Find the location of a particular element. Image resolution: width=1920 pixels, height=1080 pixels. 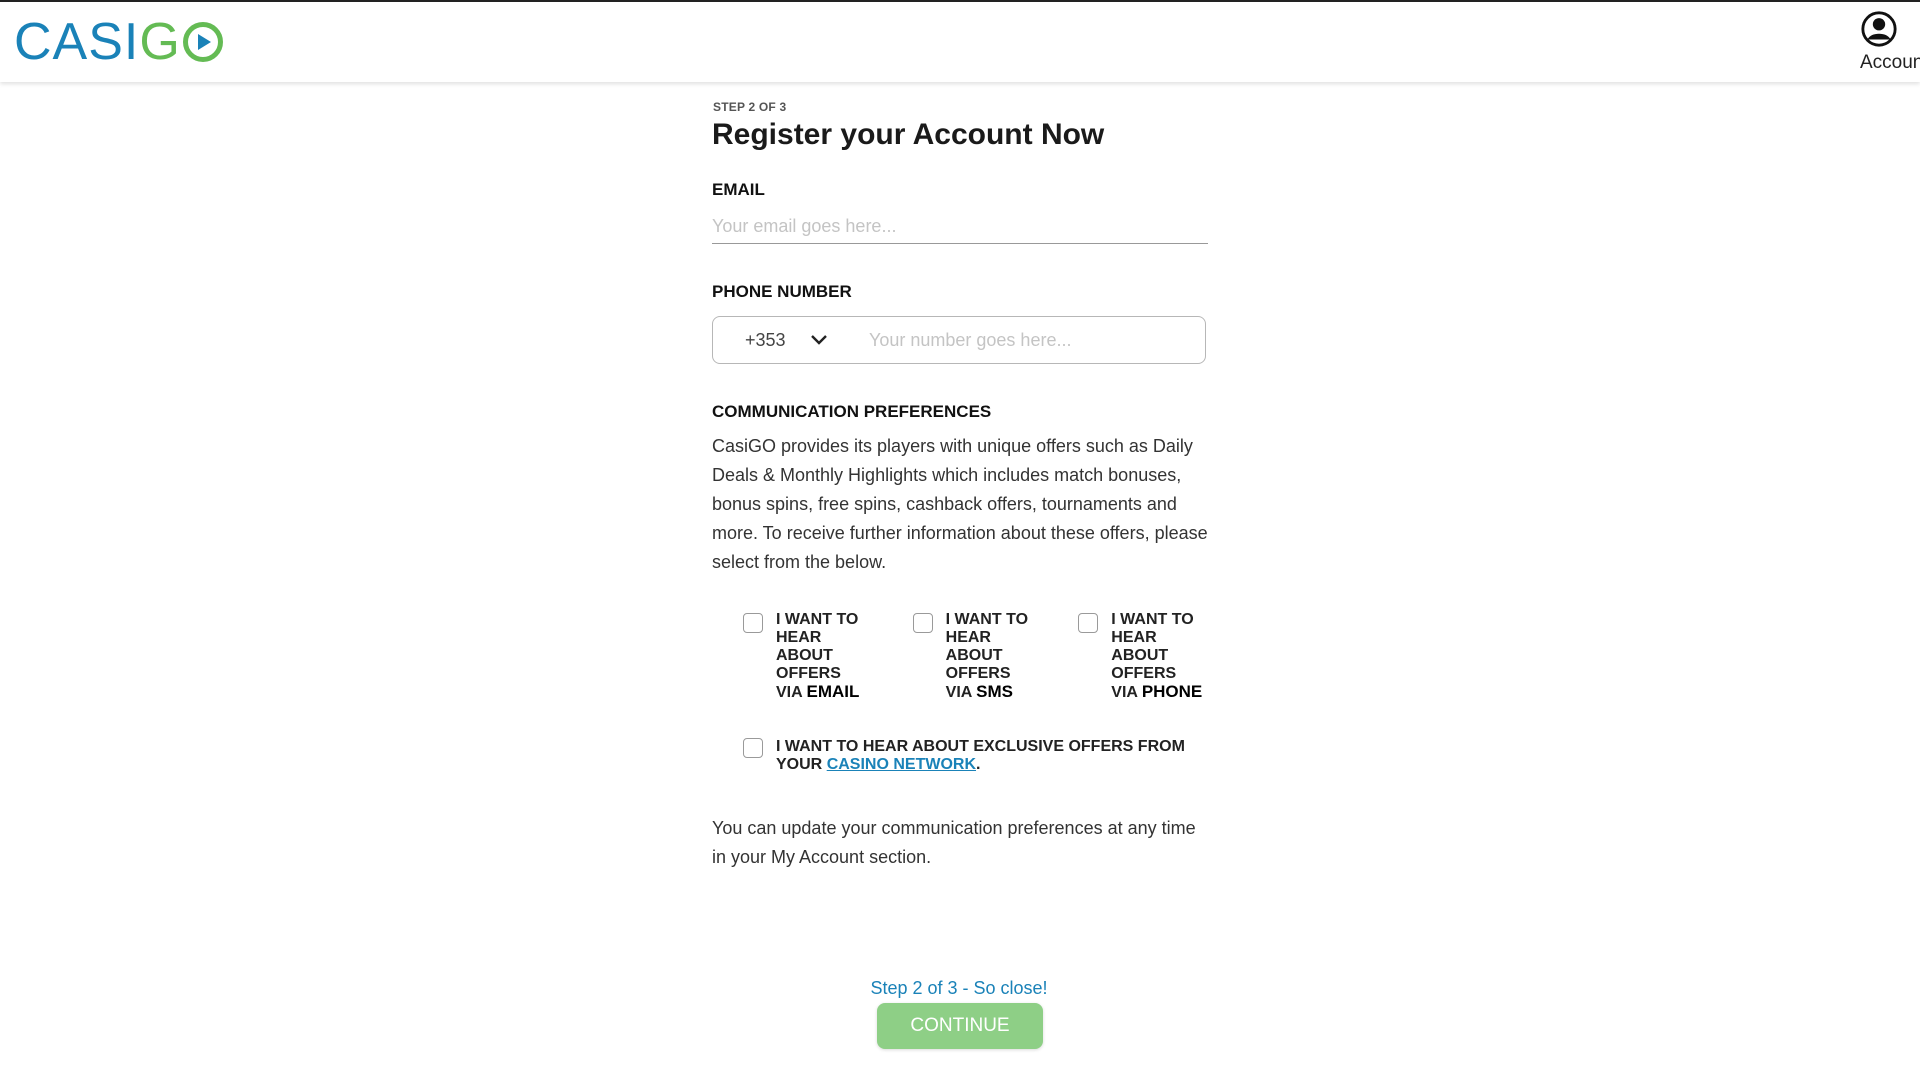

phone-offers-checkbox is located at coordinates (1088, 623).